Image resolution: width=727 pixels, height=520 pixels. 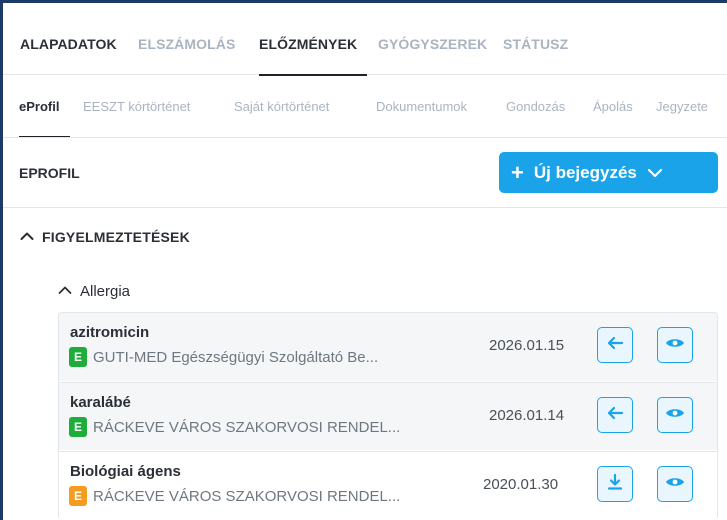 What do you see at coordinates (535, 106) in the screenshot?
I see `subtab-gondozas: Gondozás` at bounding box center [535, 106].